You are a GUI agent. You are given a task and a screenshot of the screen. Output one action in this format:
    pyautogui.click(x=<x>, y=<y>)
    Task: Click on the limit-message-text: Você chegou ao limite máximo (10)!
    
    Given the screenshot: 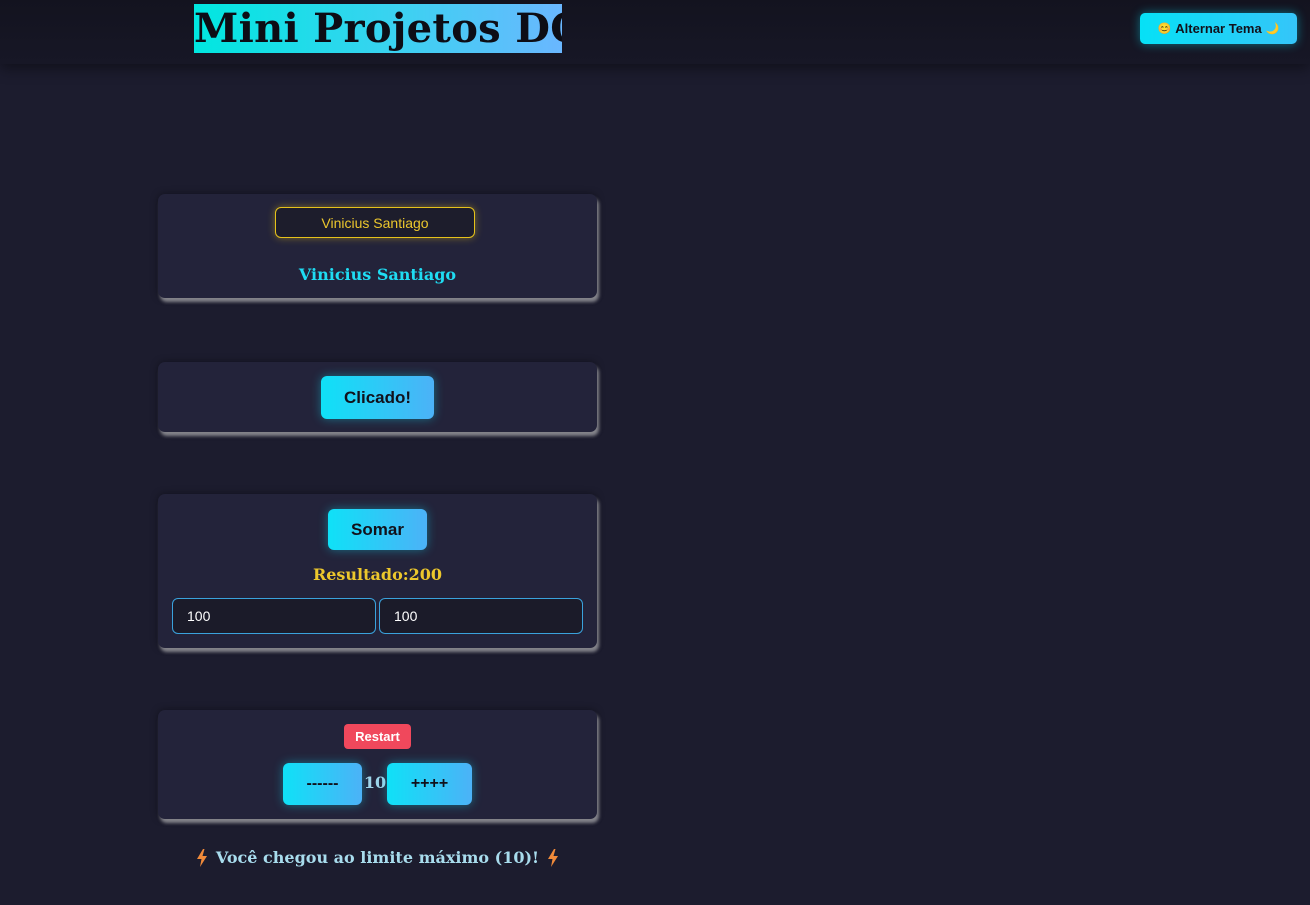 What is the action you would take?
    pyautogui.click(x=377, y=857)
    